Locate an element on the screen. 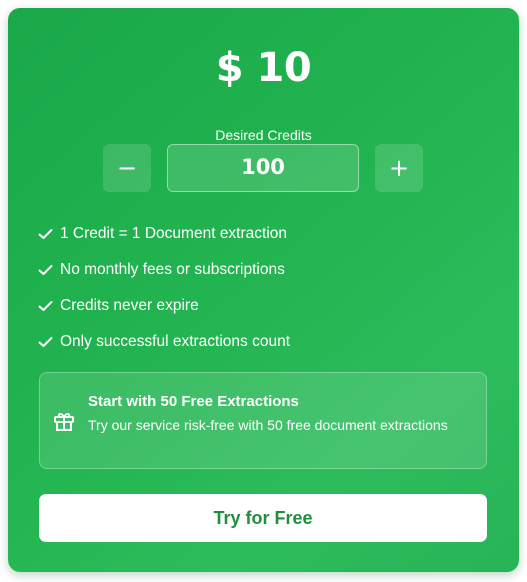 The height and width of the screenshot is (582, 527). feature-text: No monthly fees or subscriptions is located at coordinates (172, 269).